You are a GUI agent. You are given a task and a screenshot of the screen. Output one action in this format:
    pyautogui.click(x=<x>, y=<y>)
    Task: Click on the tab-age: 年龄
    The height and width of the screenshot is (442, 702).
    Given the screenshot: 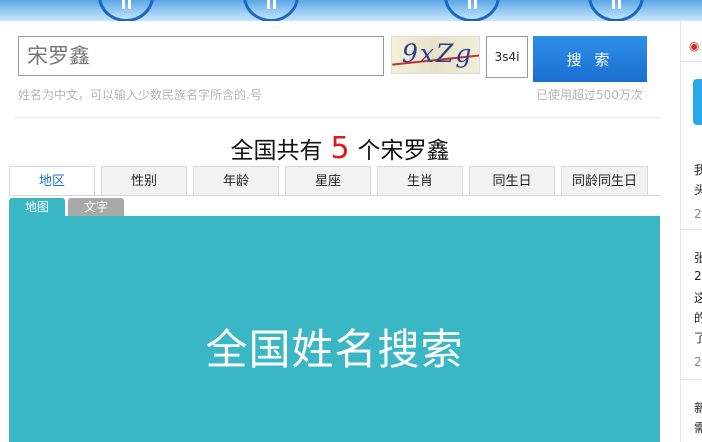 What is the action you would take?
    pyautogui.click(x=236, y=181)
    